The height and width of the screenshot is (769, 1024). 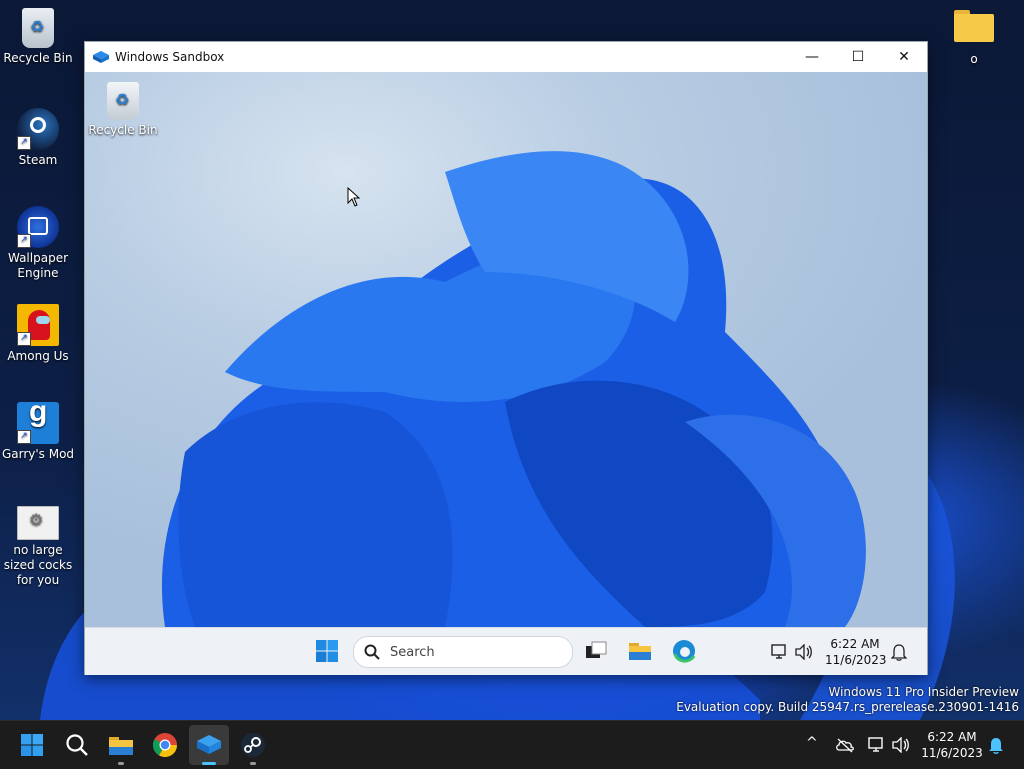 What do you see at coordinates (812, 743) in the screenshot?
I see `show-hidden-icons-chevron: ^` at bounding box center [812, 743].